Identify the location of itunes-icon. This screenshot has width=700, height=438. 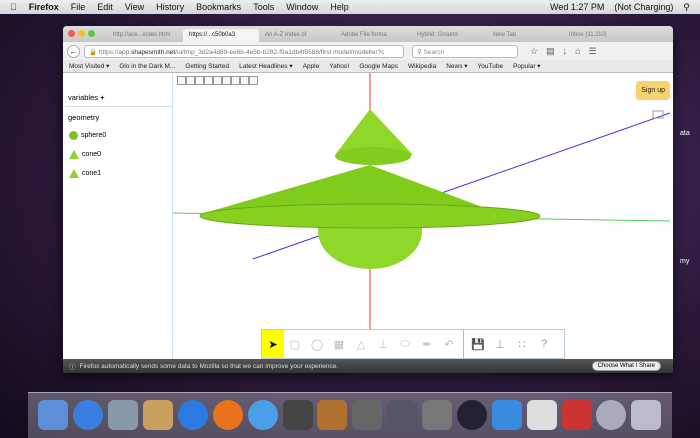
(192, 415).